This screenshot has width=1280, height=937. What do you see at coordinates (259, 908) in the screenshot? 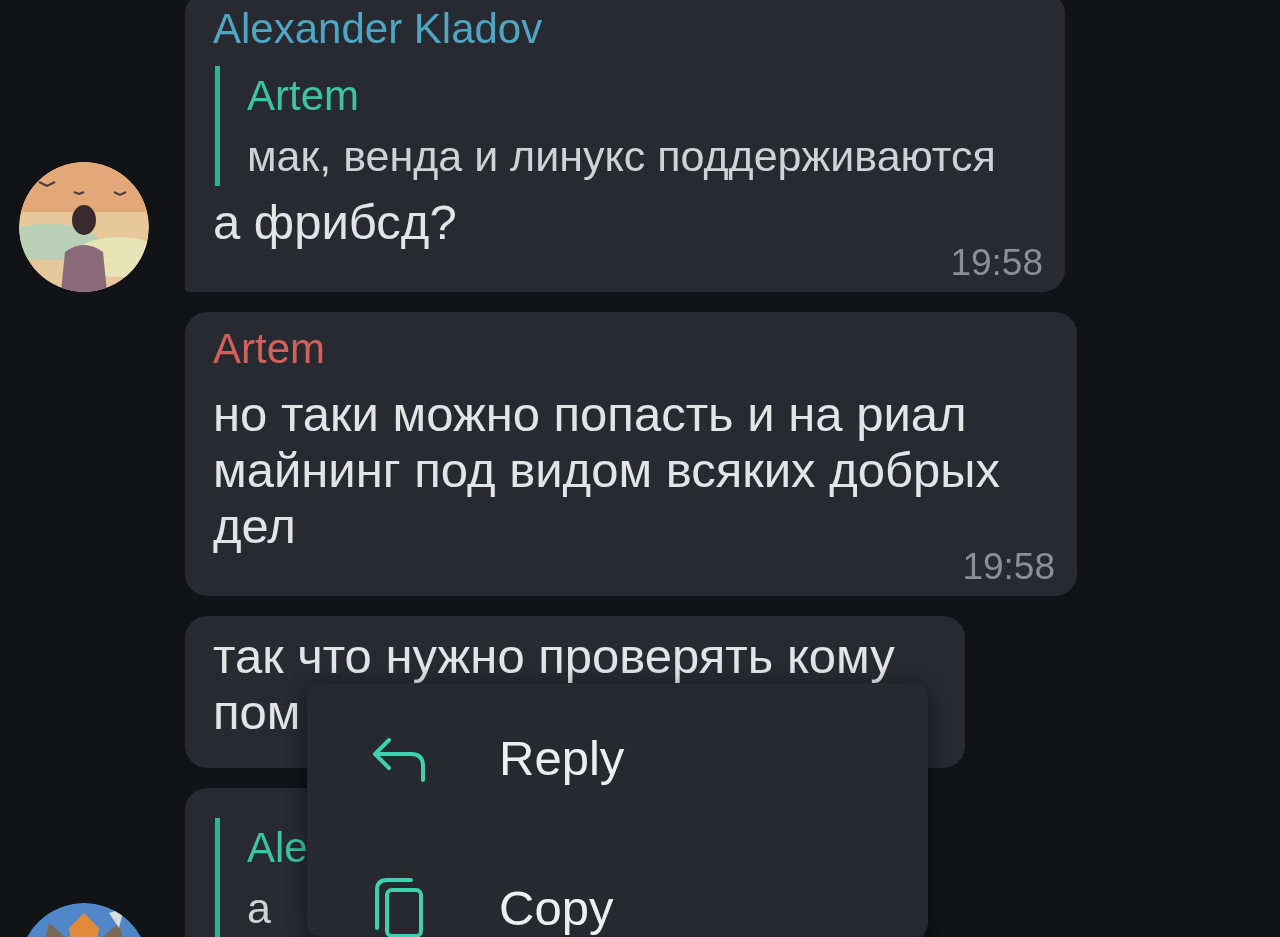
I see `quoted-text: а` at bounding box center [259, 908].